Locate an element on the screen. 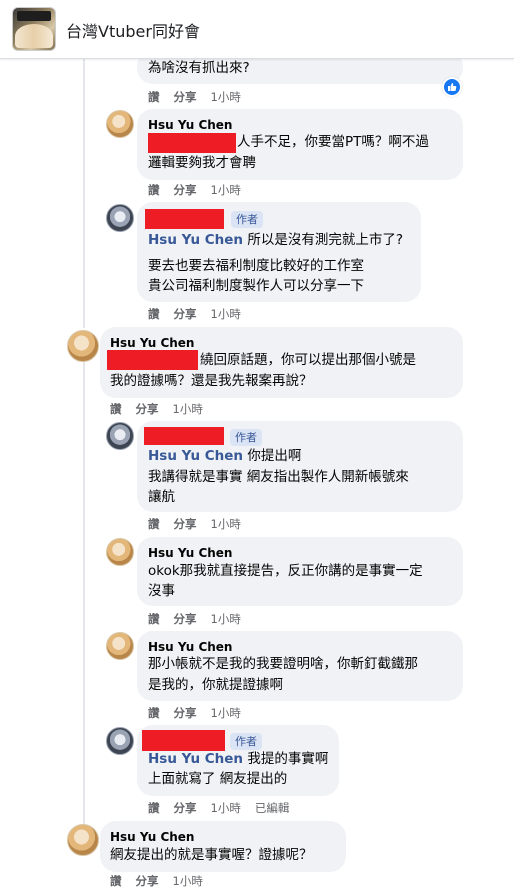 The image size is (514, 889). thumbs-up-icon is located at coordinates (452, 87).